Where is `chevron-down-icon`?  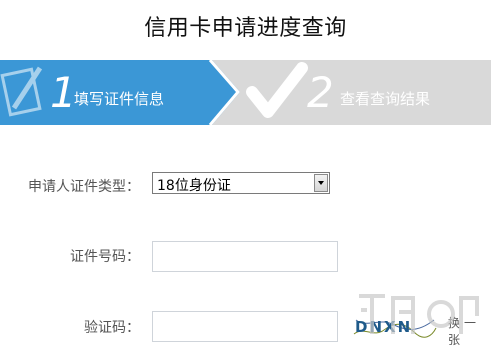
chevron-down-icon is located at coordinates (321, 183).